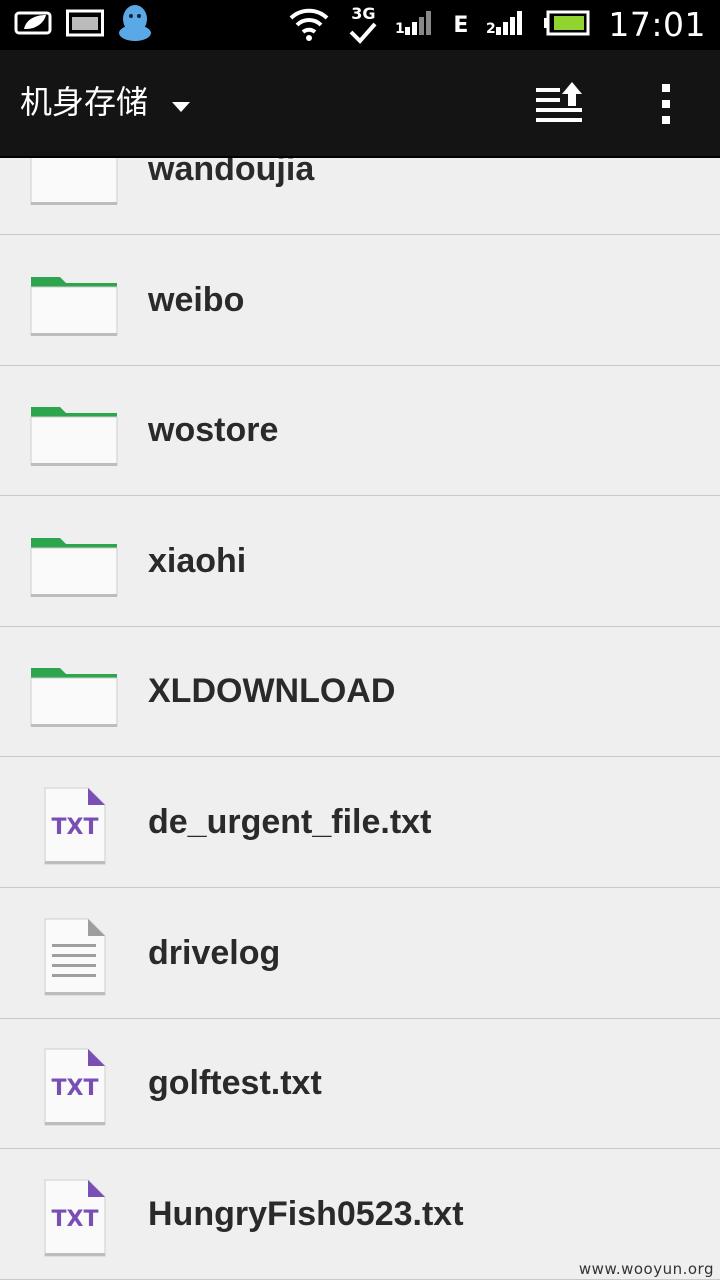 Image resolution: width=720 pixels, height=1280 pixels. What do you see at coordinates (214, 952) in the screenshot?
I see `file-name: drivelog` at bounding box center [214, 952].